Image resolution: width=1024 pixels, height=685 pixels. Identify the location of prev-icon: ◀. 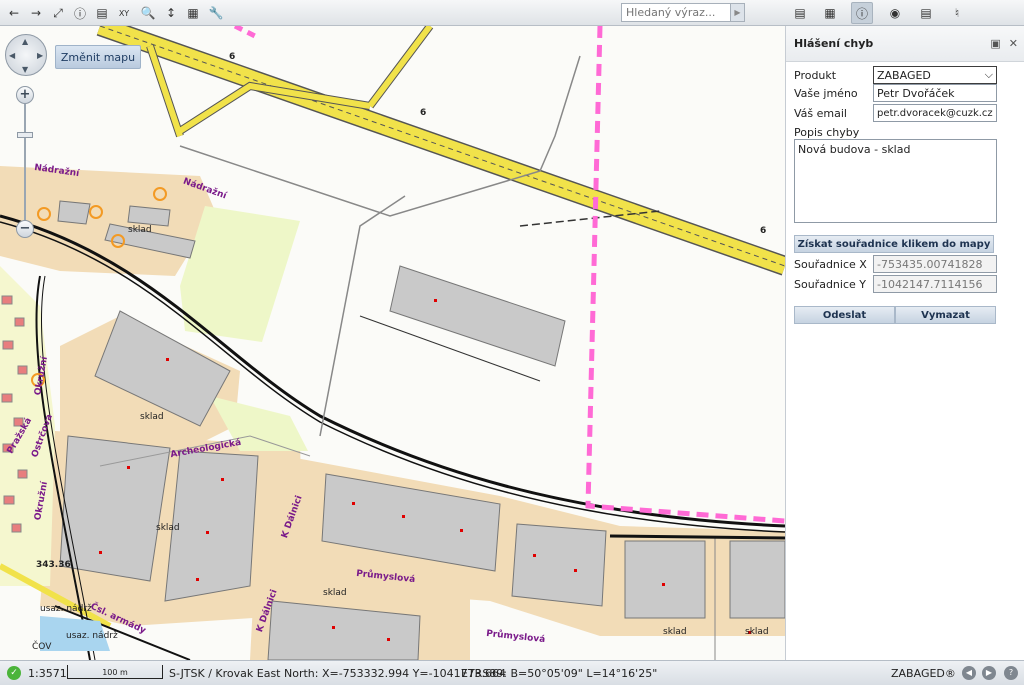
(969, 673).